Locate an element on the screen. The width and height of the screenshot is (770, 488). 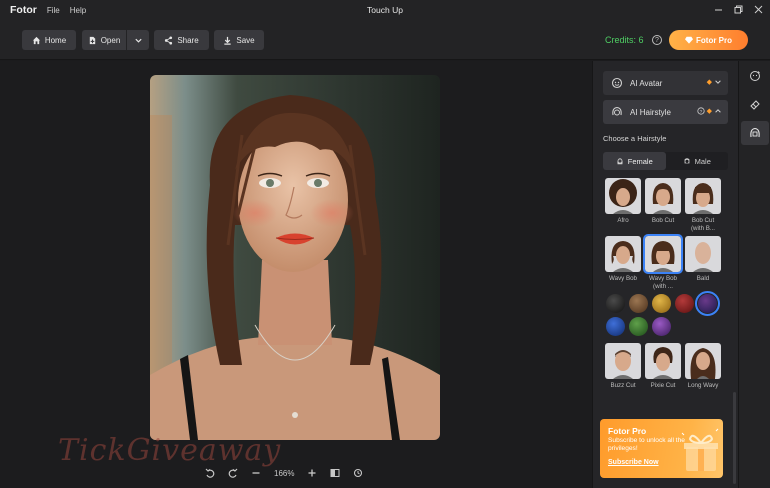
canvas-controls: 166% is located at coordinates (284, 473).